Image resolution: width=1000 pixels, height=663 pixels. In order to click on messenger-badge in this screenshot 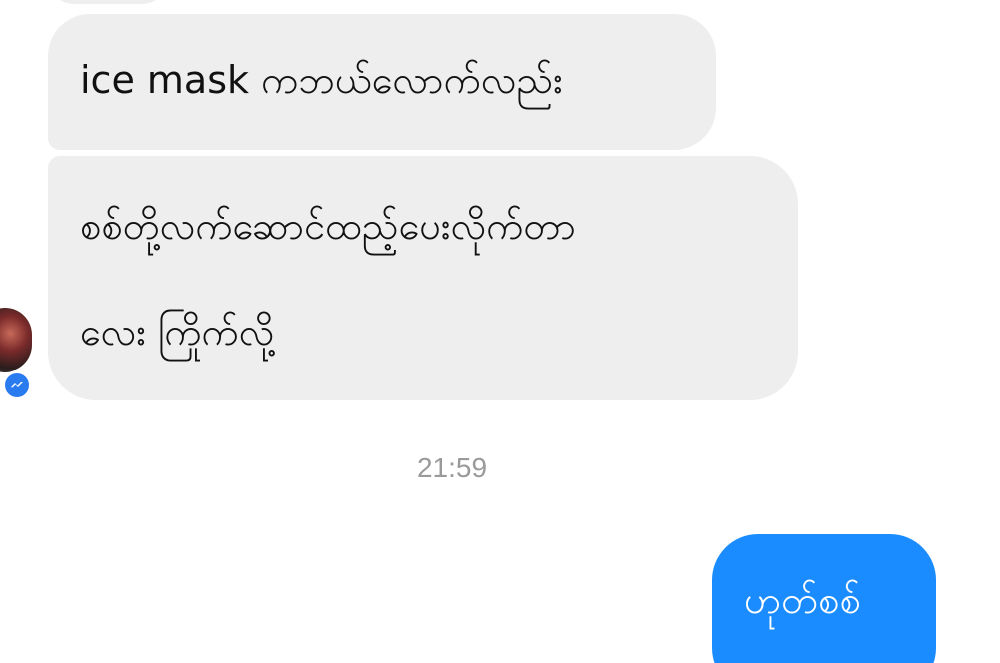, I will do `click(17, 385)`.